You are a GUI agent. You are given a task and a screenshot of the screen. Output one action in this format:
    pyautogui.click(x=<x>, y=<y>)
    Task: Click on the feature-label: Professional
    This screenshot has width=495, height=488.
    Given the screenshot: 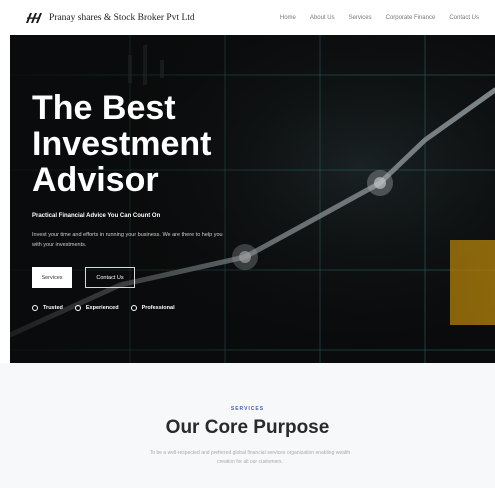 What is the action you would take?
    pyautogui.click(x=158, y=308)
    